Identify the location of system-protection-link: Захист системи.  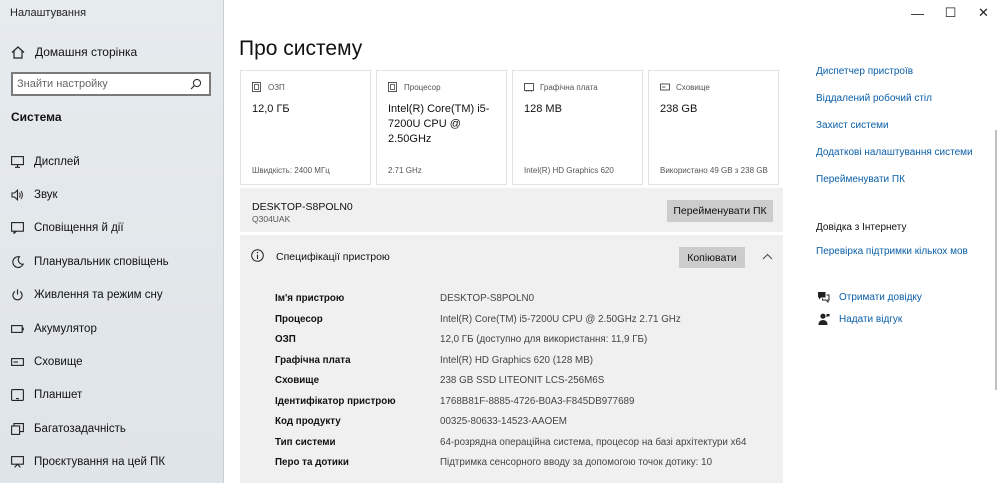
(852, 125).